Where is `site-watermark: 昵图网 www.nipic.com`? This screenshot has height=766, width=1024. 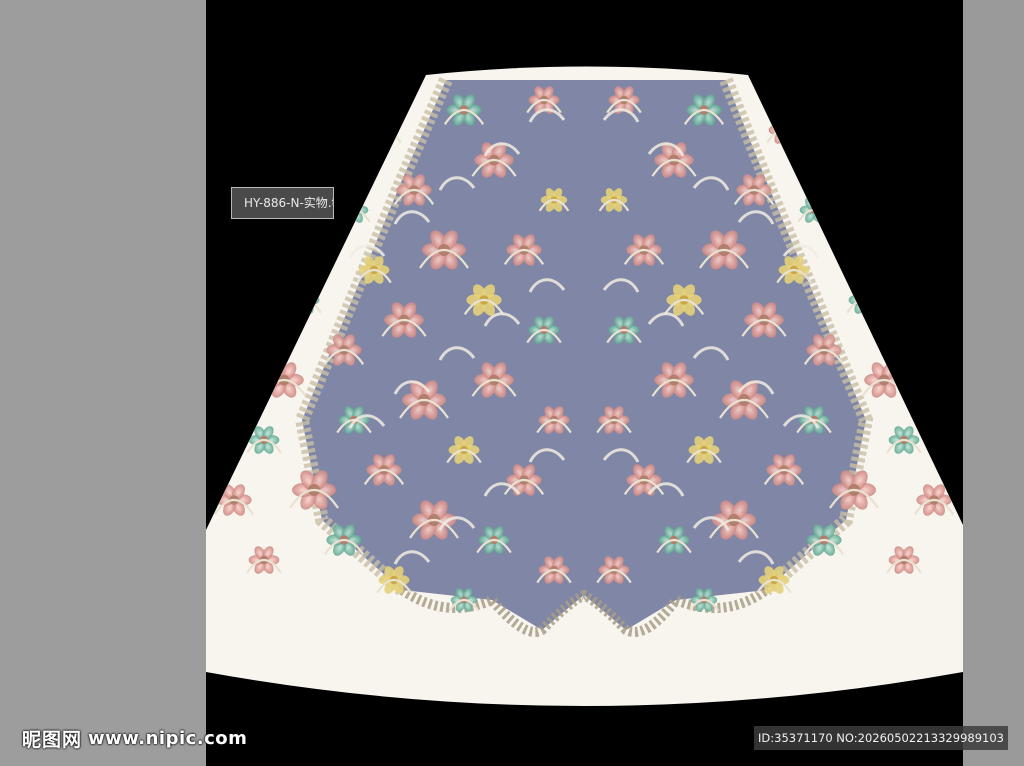
site-watermark: 昵图网 www.nipic.com is located at coordinates (134, 738).